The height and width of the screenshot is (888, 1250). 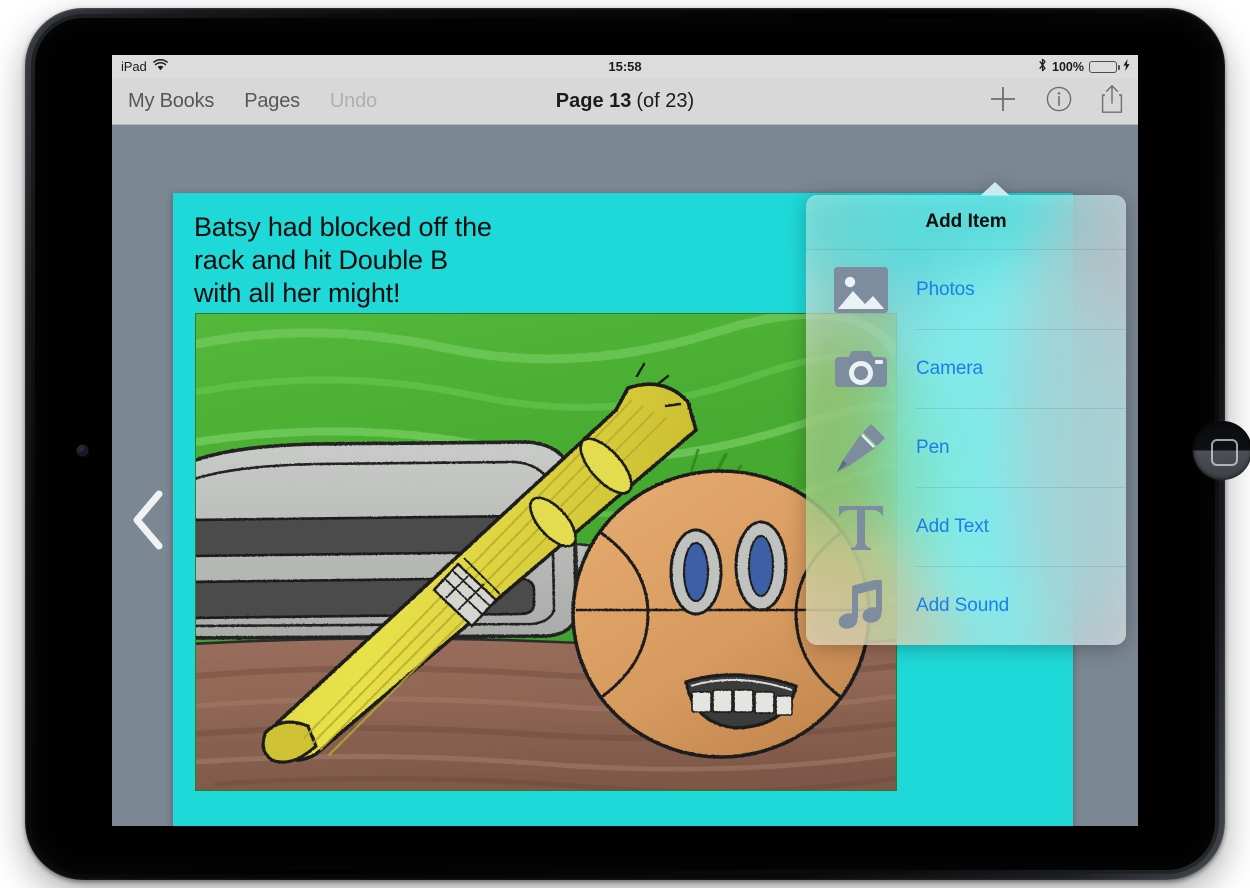 I want to click on camera-icon, so click(x=861, y=369).